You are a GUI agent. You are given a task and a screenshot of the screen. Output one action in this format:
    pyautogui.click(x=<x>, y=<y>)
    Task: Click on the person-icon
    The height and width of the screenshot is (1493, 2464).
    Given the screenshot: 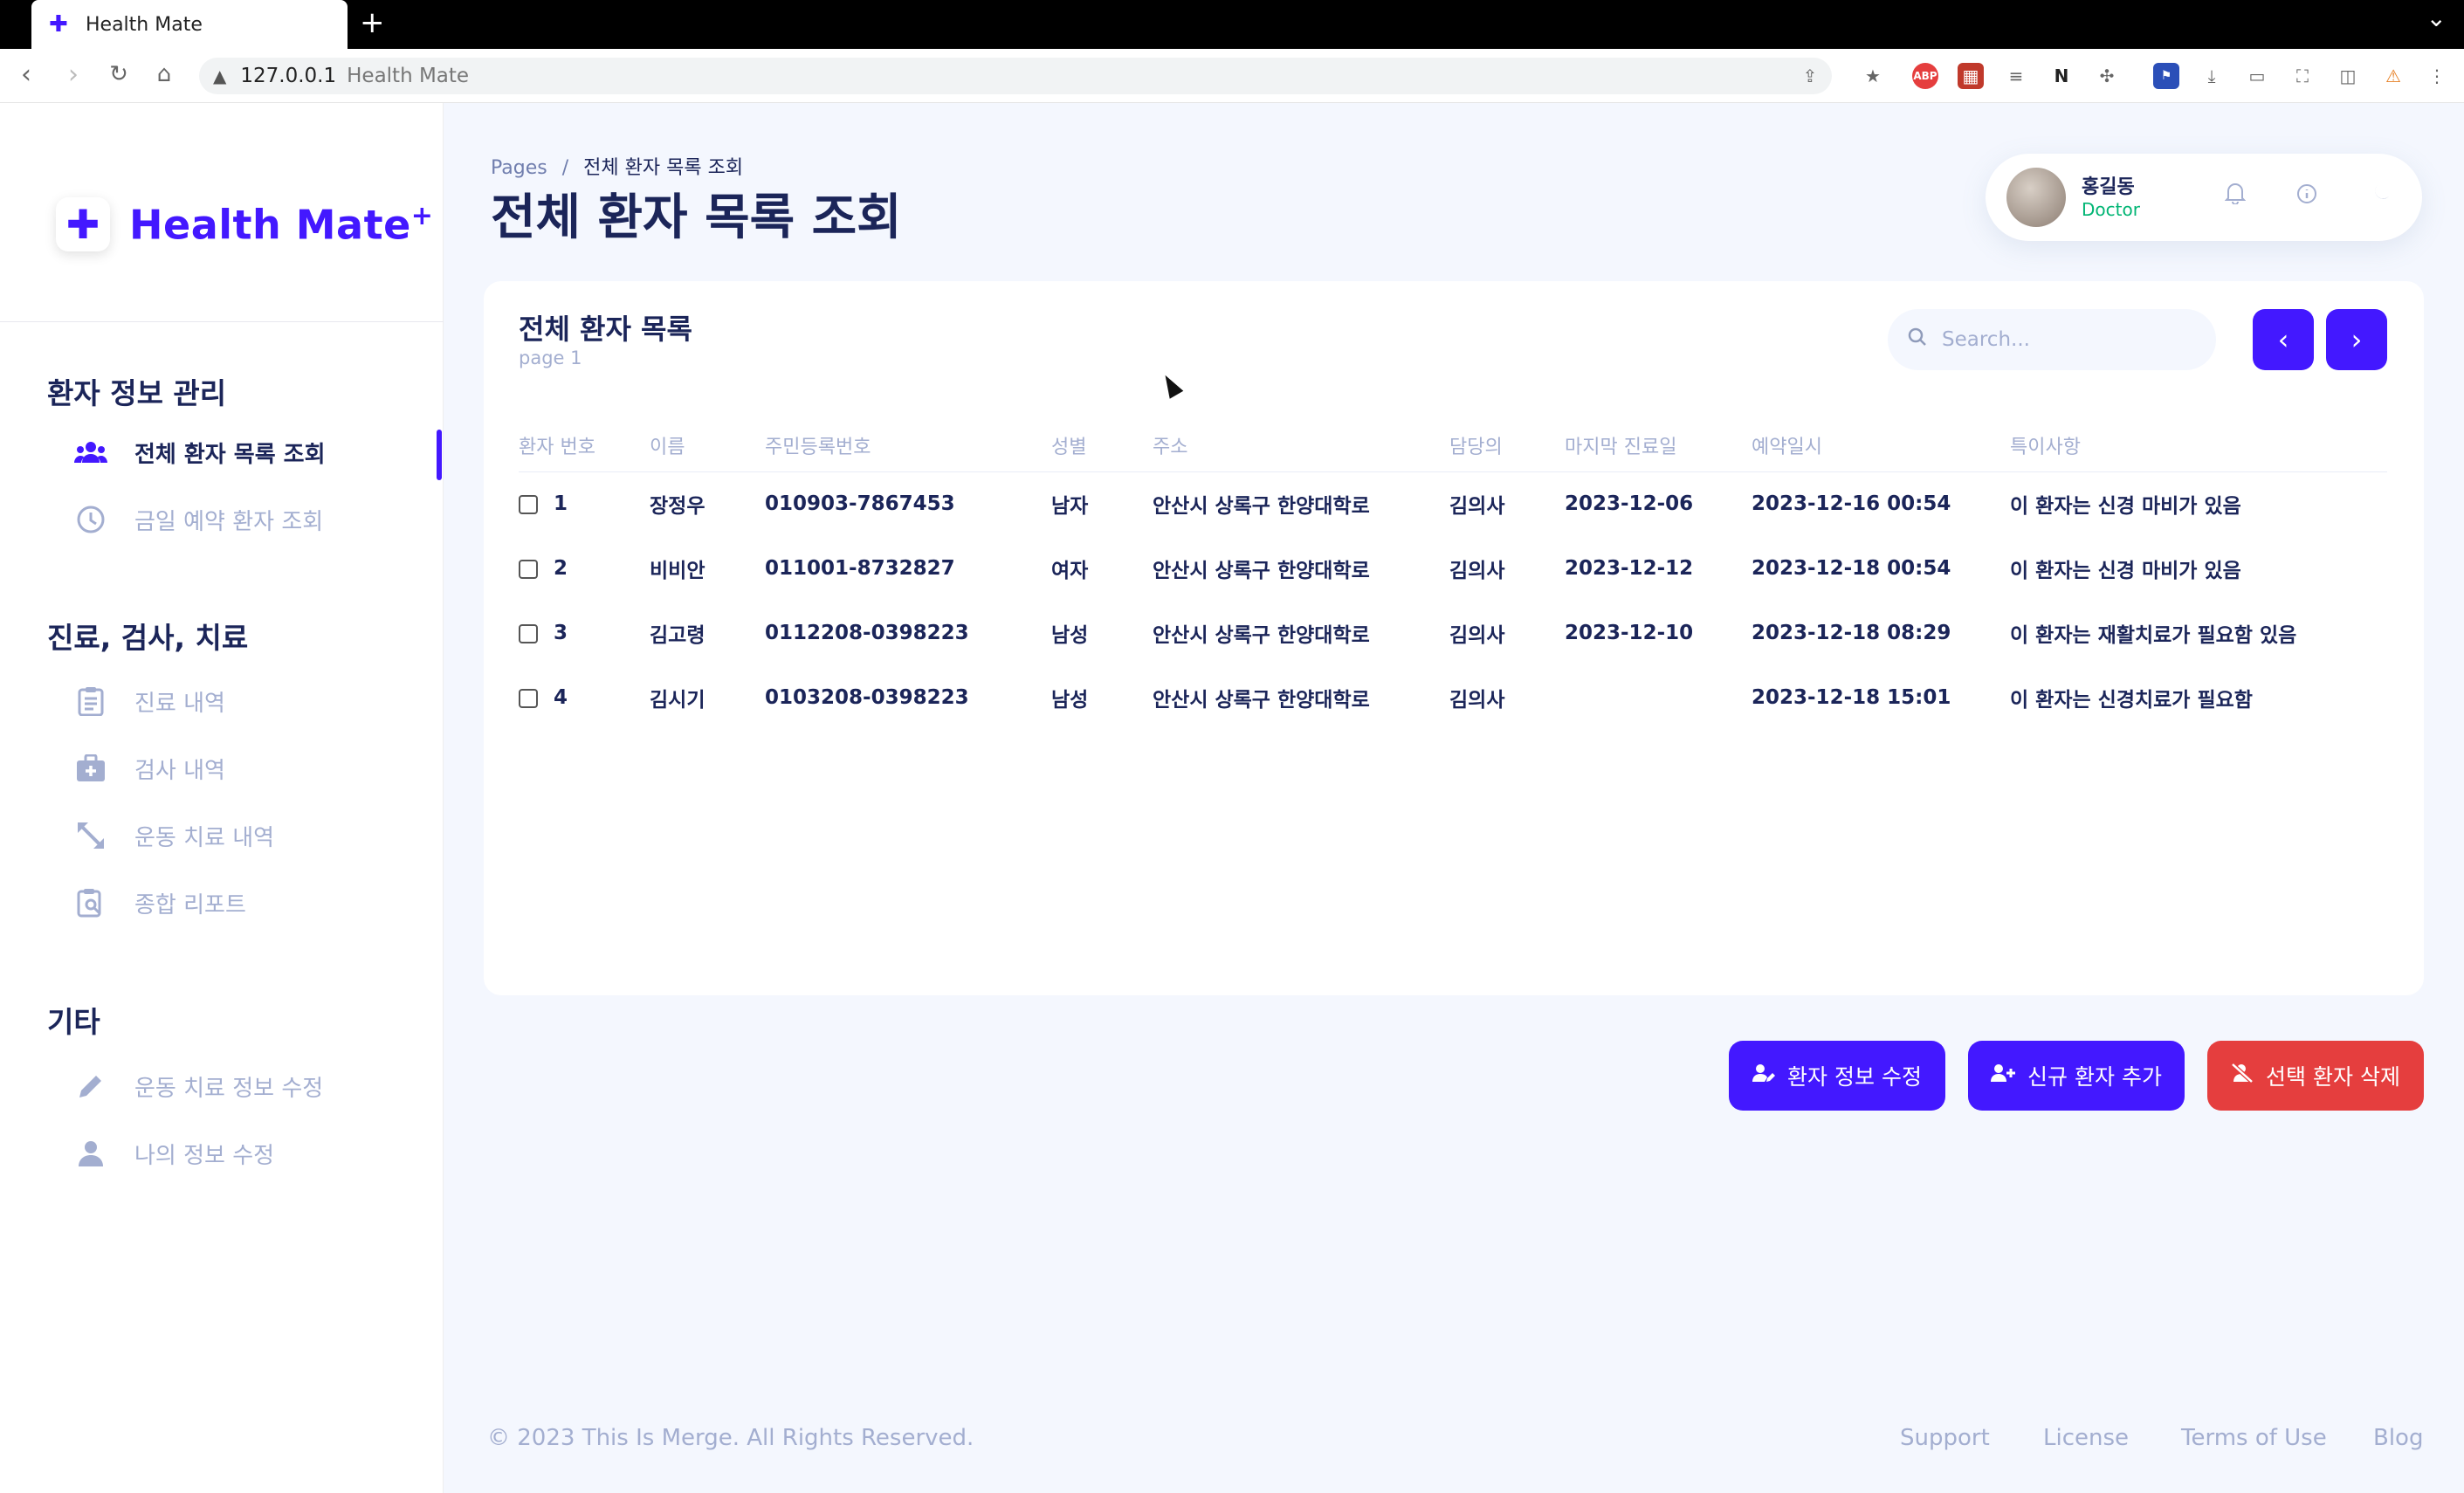 What is the action you would take?
    pyautogui.click(x=90, y=1153)
    